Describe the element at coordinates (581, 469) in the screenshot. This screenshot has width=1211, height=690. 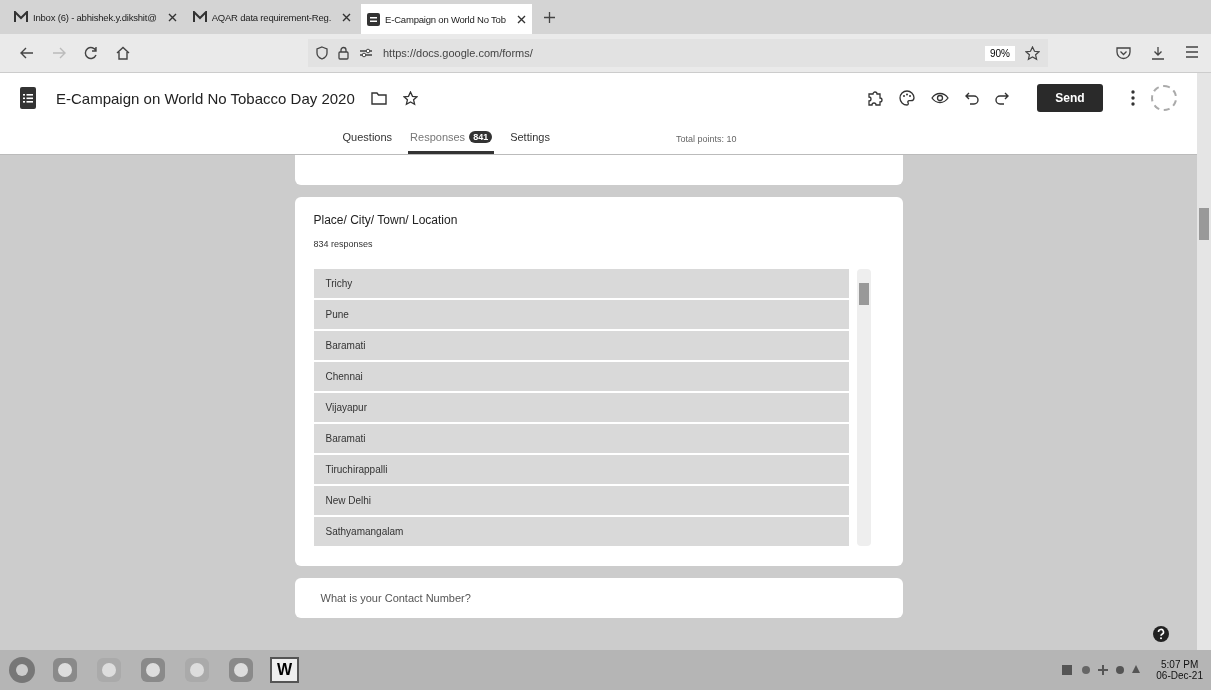
I see `response-item: Tiruchirappalli` at that location.